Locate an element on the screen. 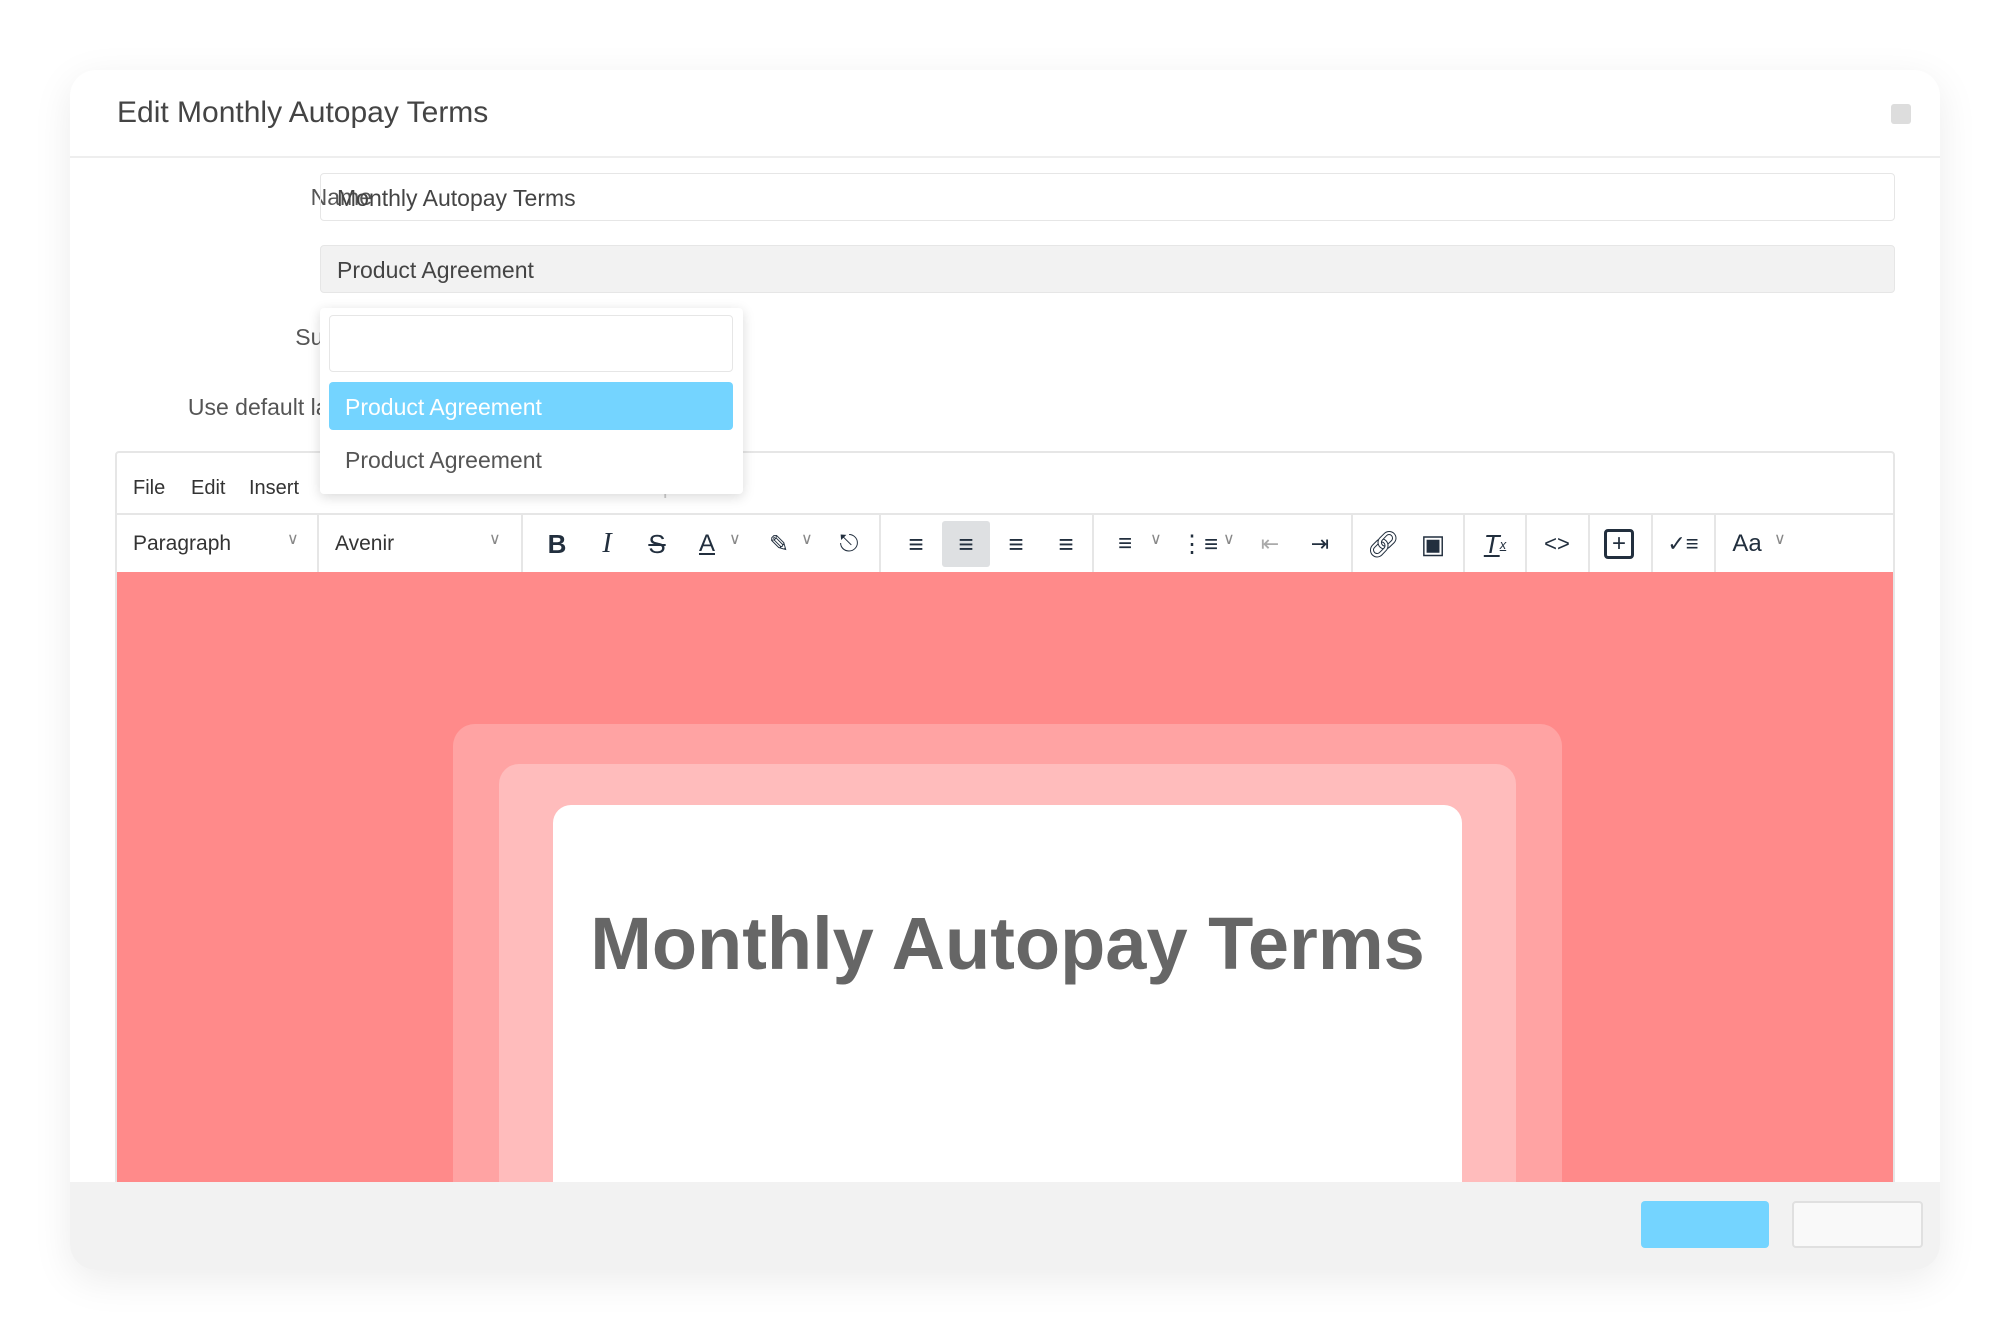 The image size is (2000, 1330). format-painter-icon: ⎋ is located at coordinates (849, 544).